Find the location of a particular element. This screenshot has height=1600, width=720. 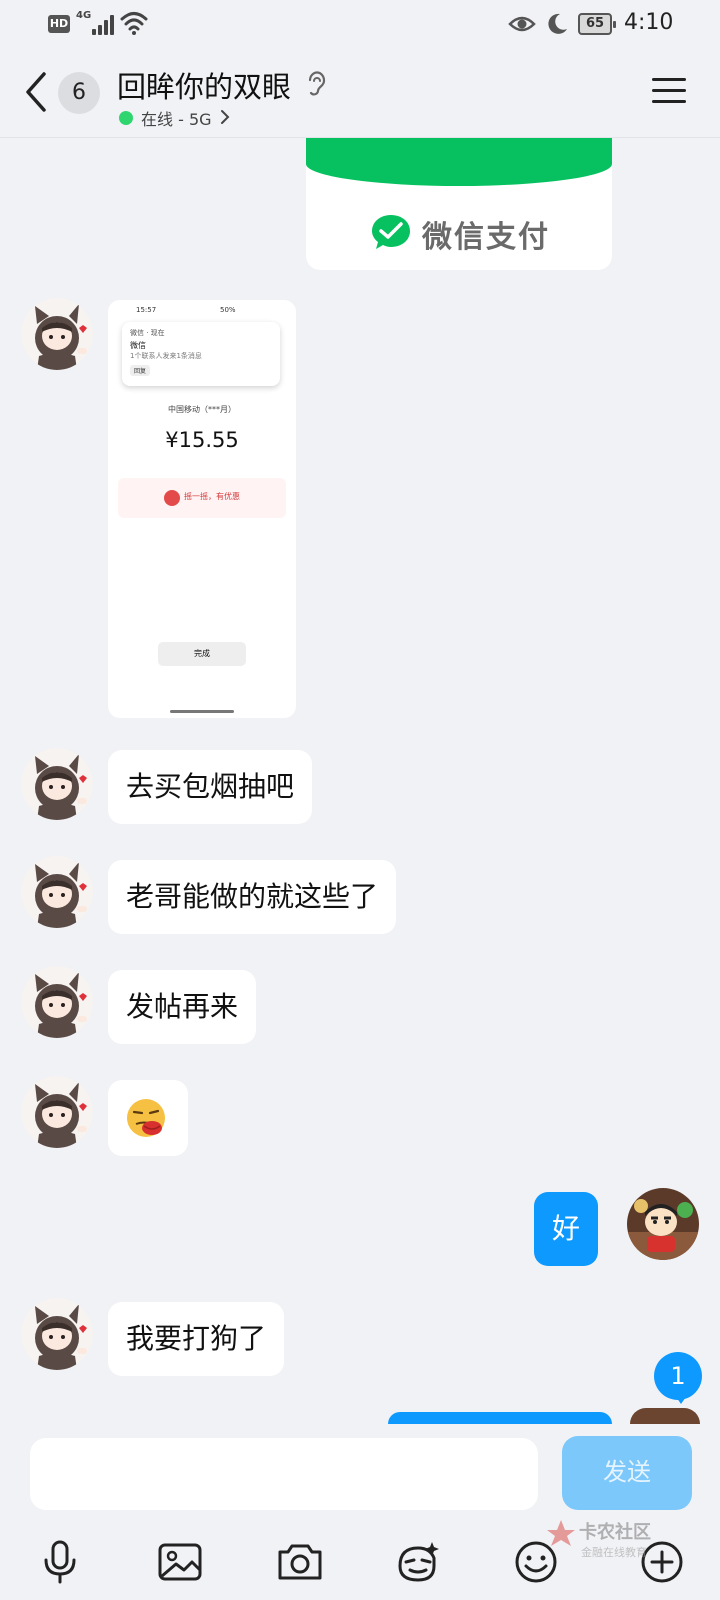

promo-text: 摇一摇，有优惠 is located at coordinates (212, 496).